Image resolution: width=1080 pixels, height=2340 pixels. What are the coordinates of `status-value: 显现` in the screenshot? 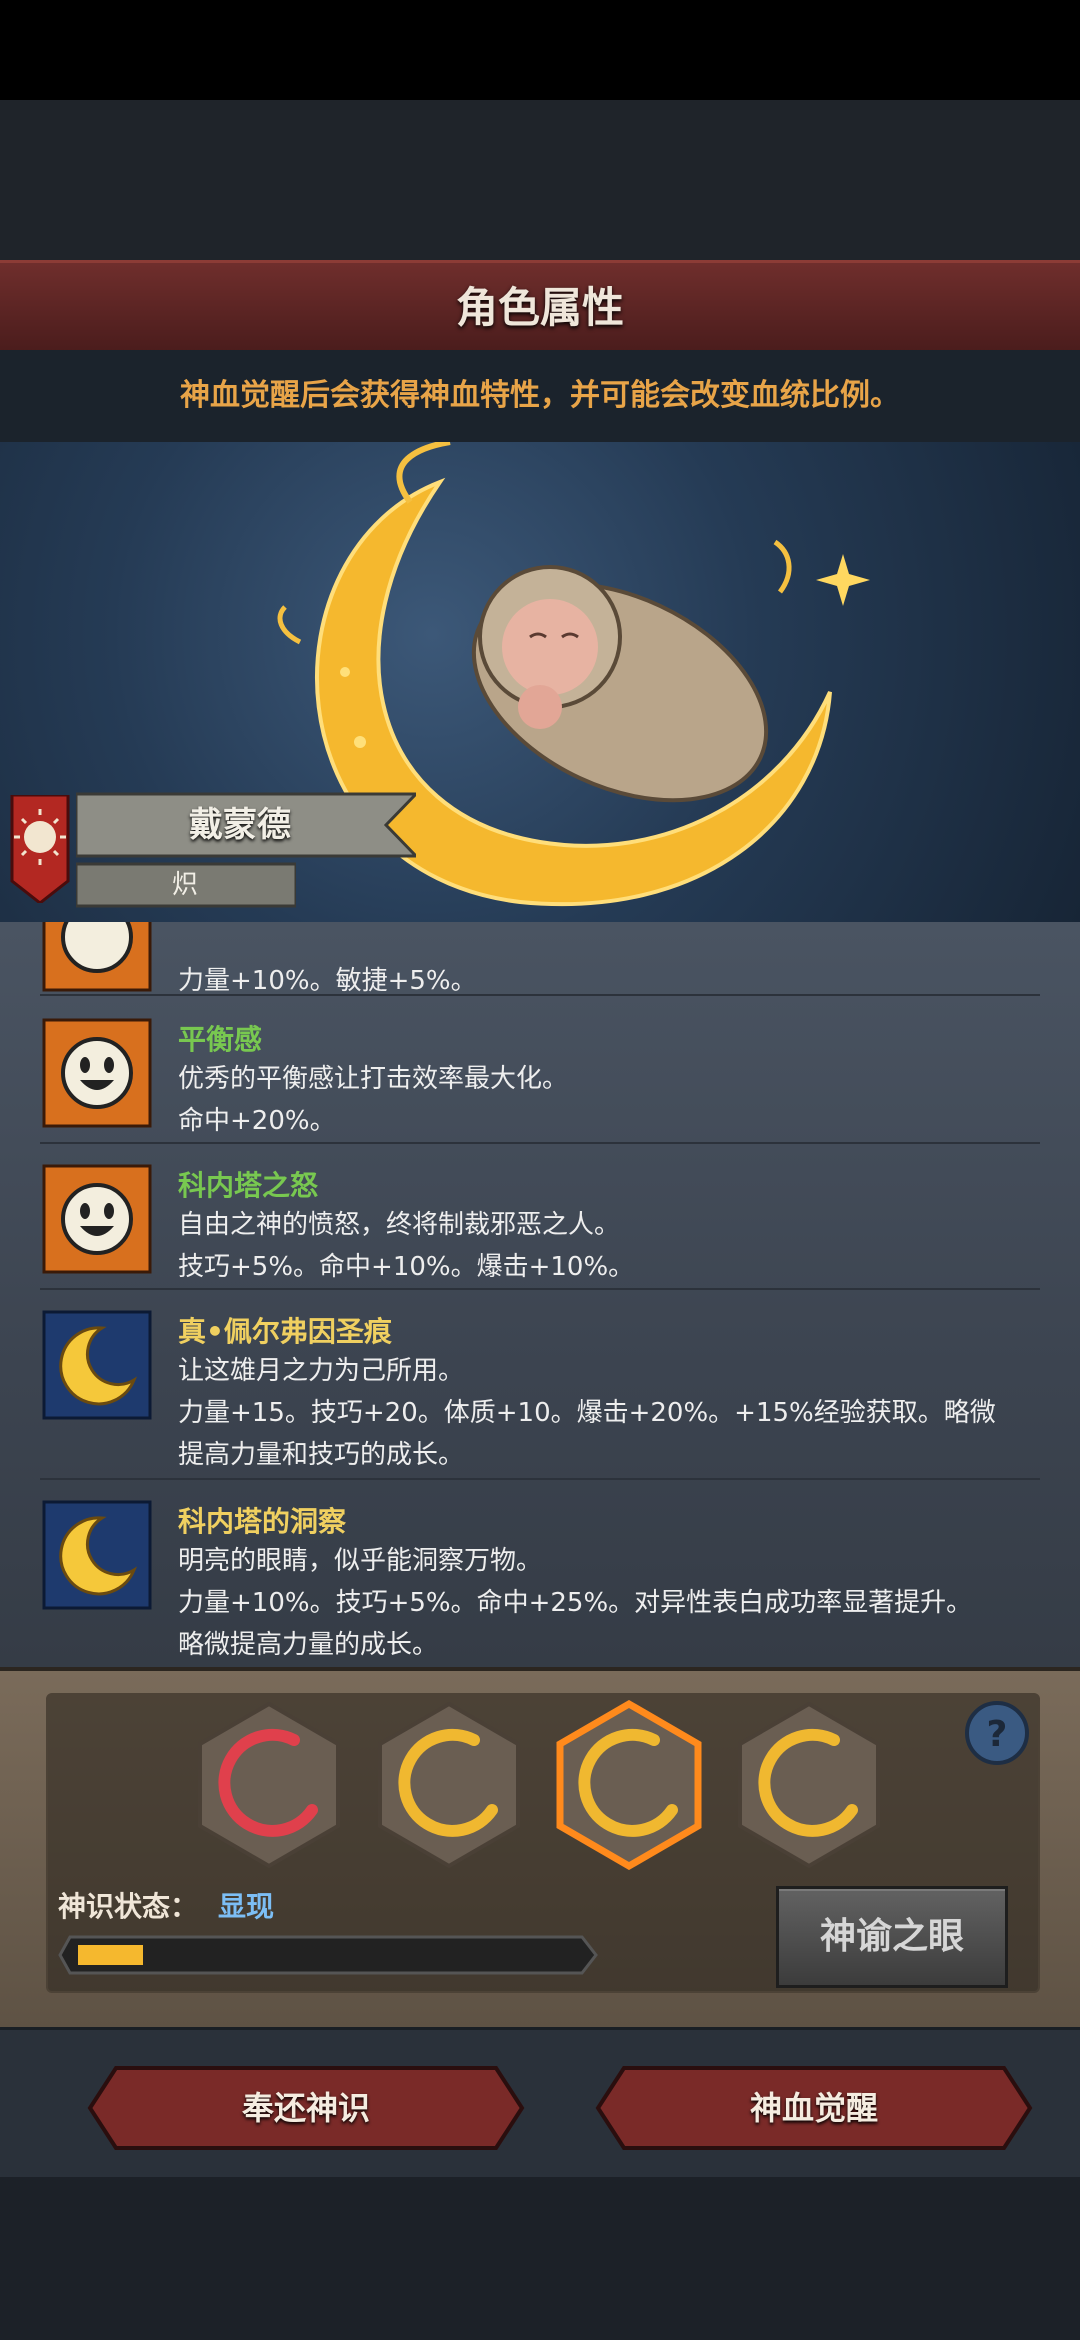 It's located at (246, 1906).